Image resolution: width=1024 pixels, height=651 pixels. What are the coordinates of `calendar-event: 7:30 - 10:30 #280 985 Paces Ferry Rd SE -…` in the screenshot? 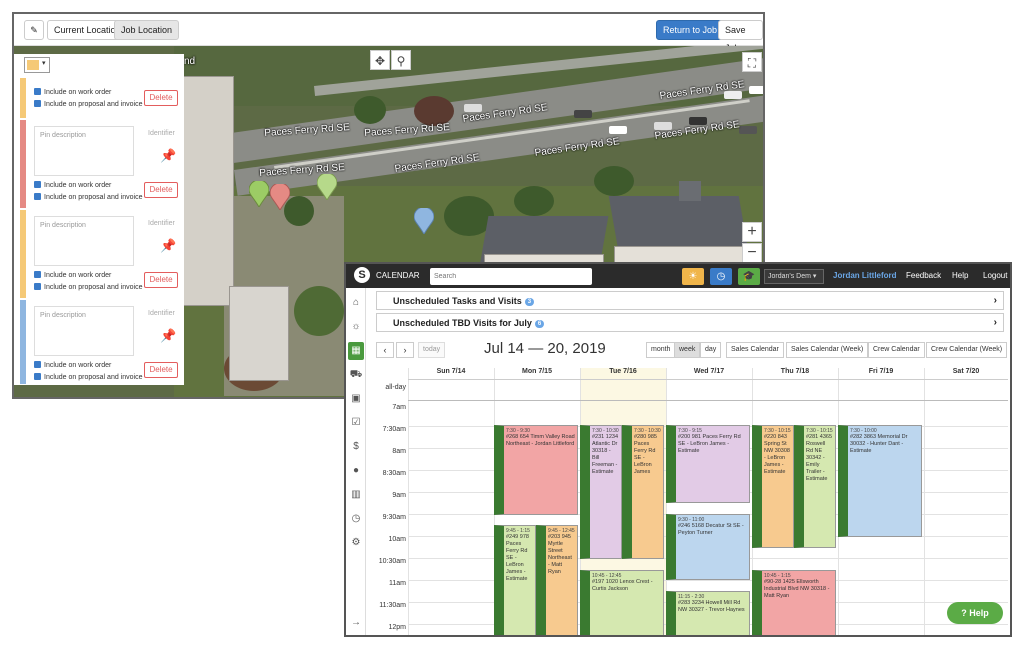 It's located at (643, 492).